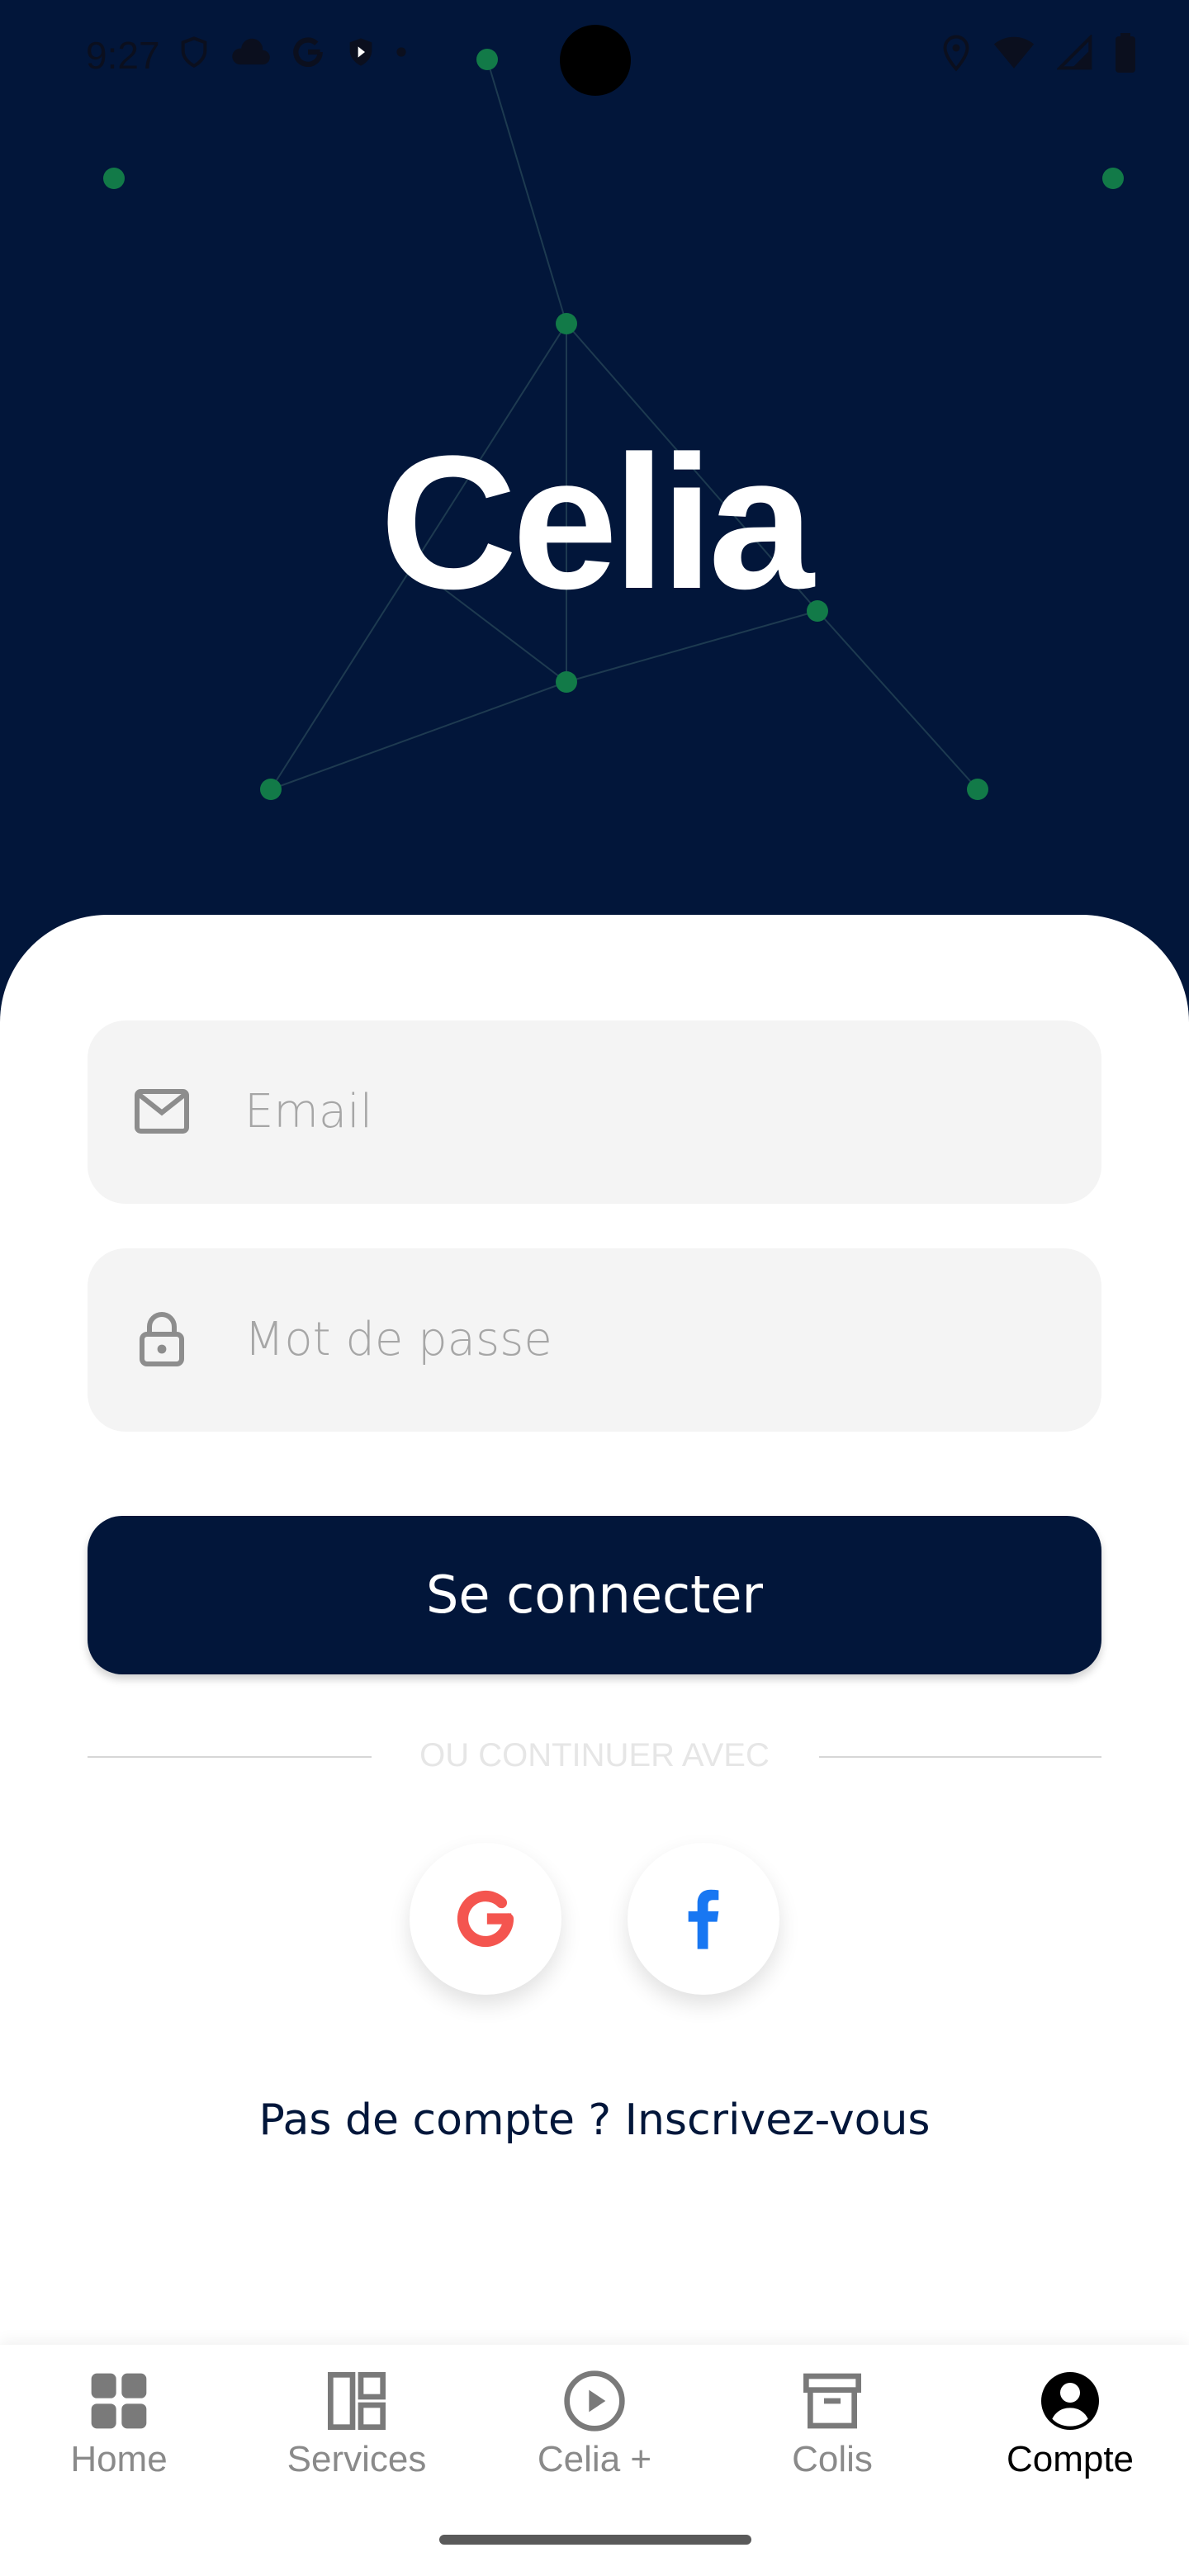 Image resolution: width=1189 pixels, height=2576 pixels. I want to click on nav-compte-label: Compte, so click(1070, 2459).